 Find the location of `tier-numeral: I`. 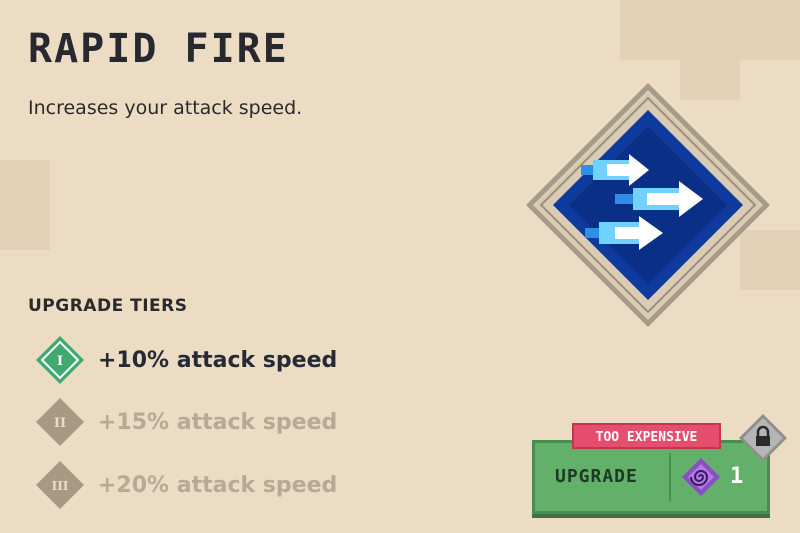

tier-numeral: I is located at coordinates (60, 361).